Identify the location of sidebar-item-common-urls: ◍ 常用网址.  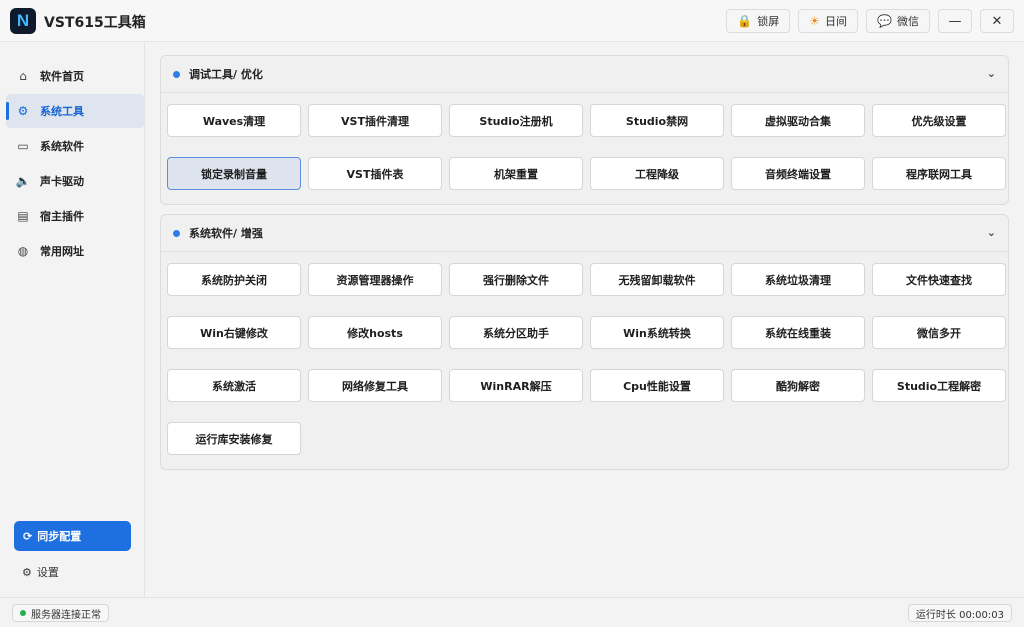
(75, 251).